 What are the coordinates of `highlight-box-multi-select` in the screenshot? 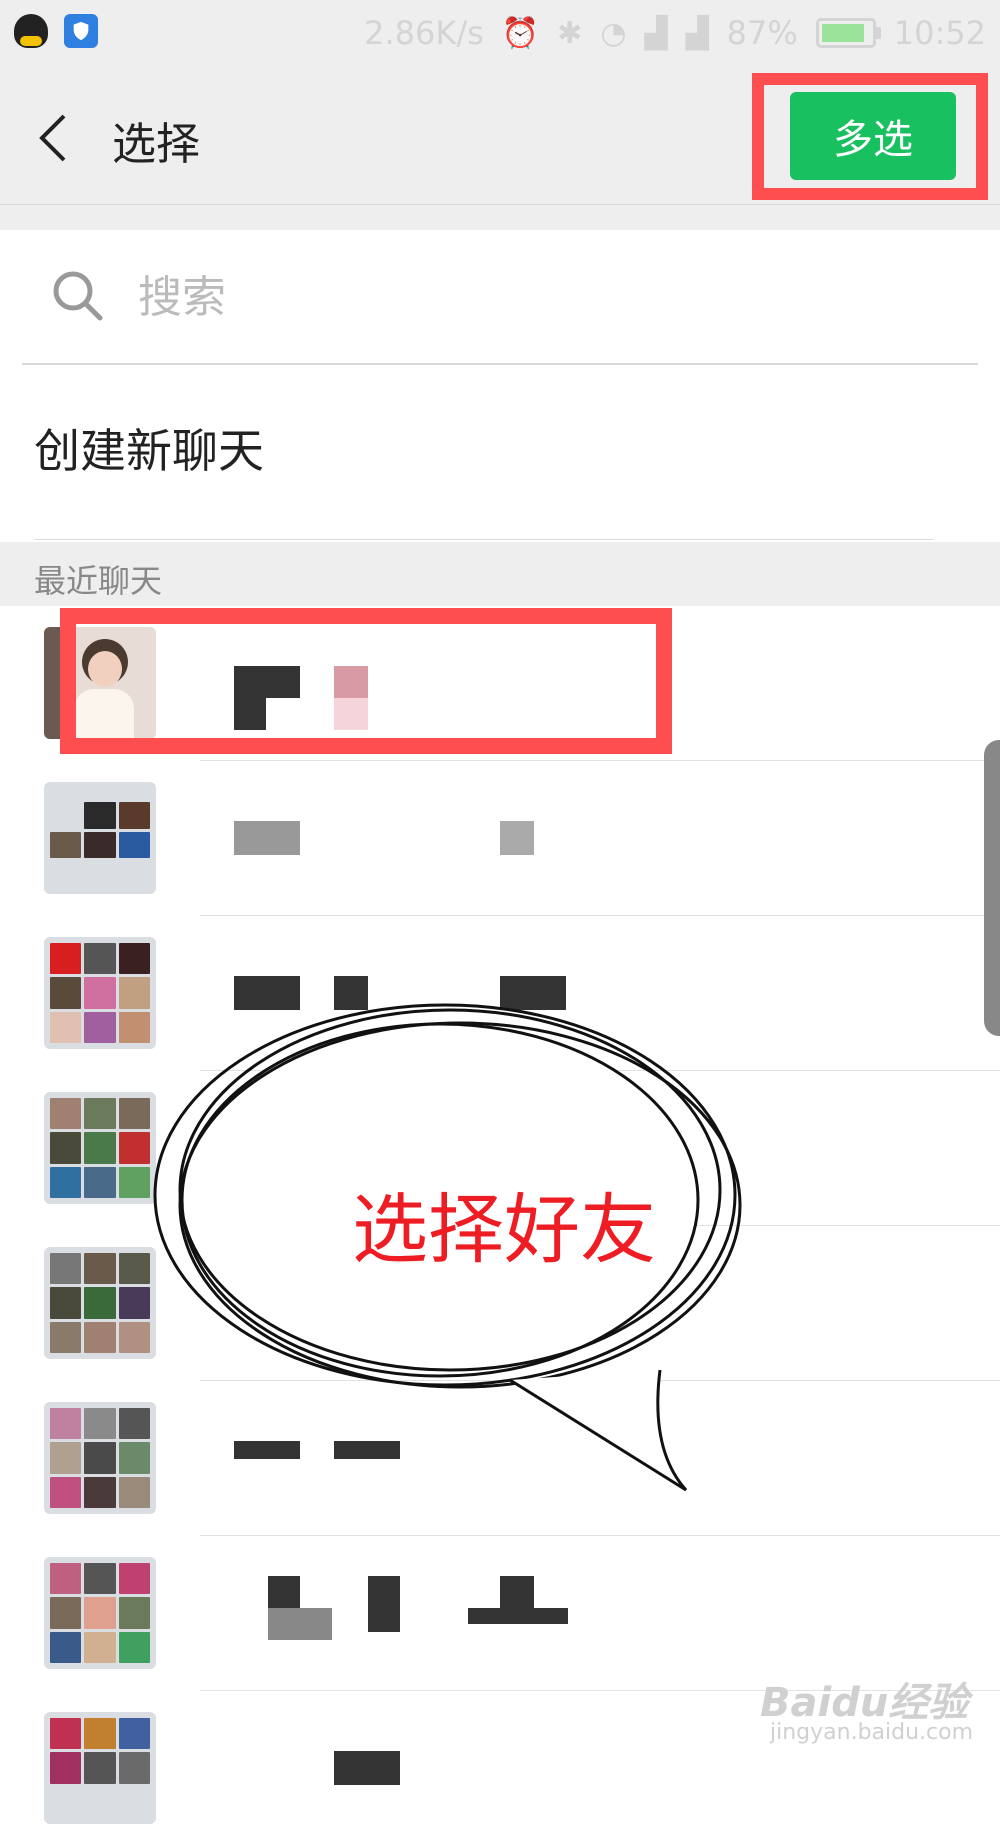 It's located at (870, 136).